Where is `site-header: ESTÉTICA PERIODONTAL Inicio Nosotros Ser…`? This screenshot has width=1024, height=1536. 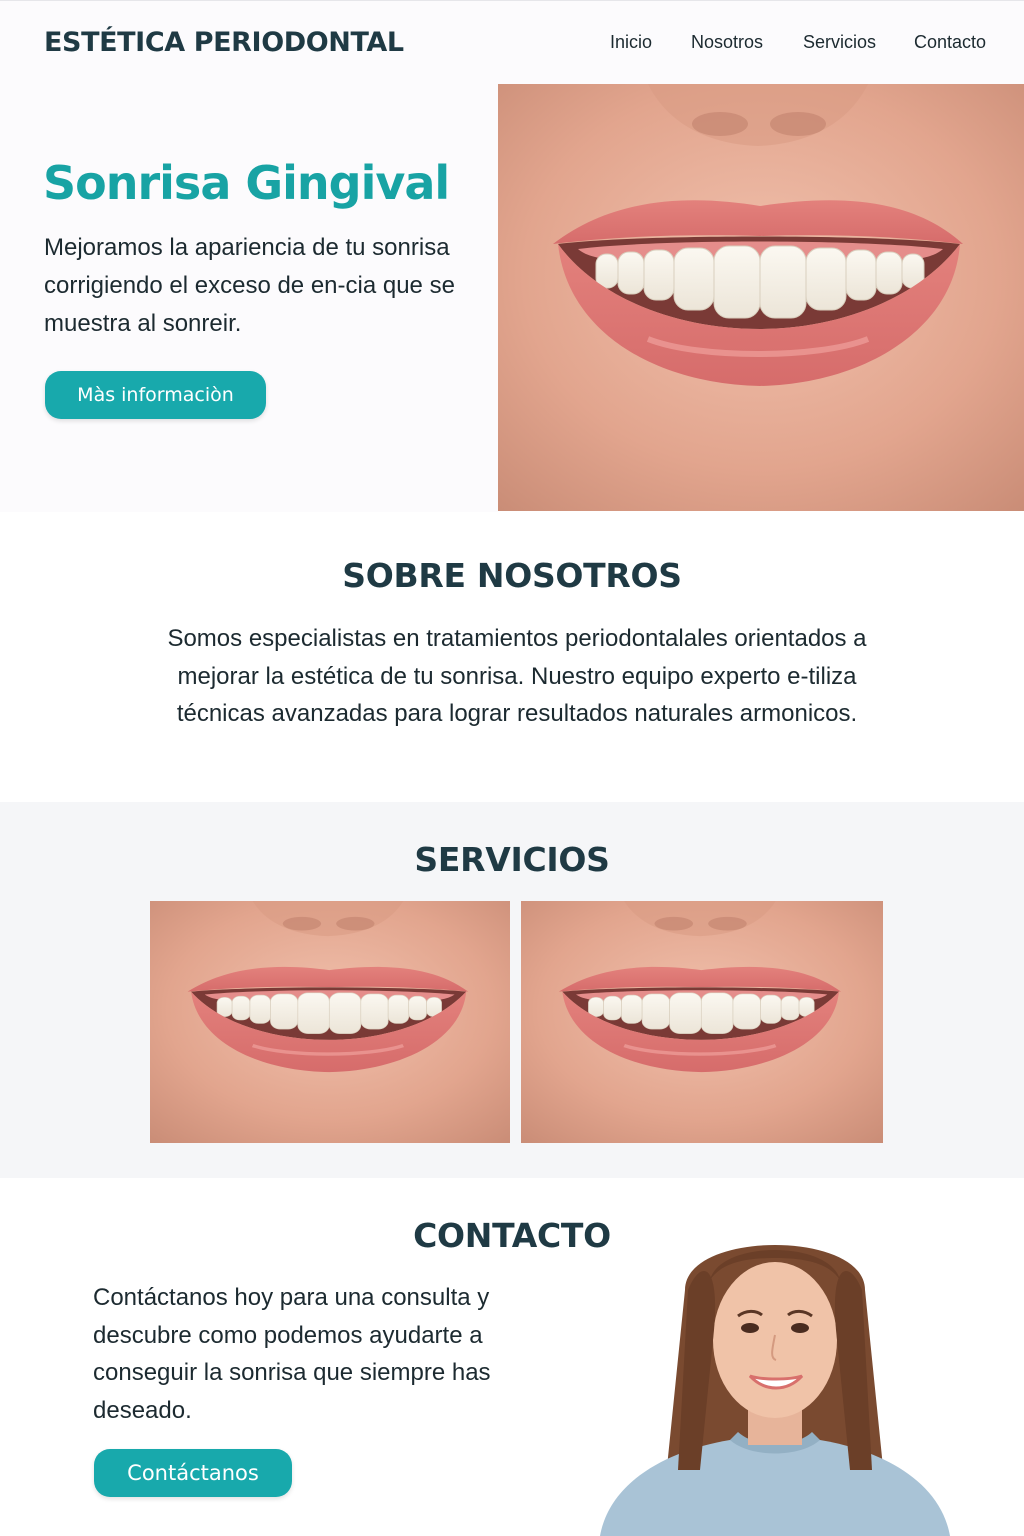 site-header: ESTÉTICA PERIODONTAL Inicio Nosotros Ser… is located at coordinates (512, 42).